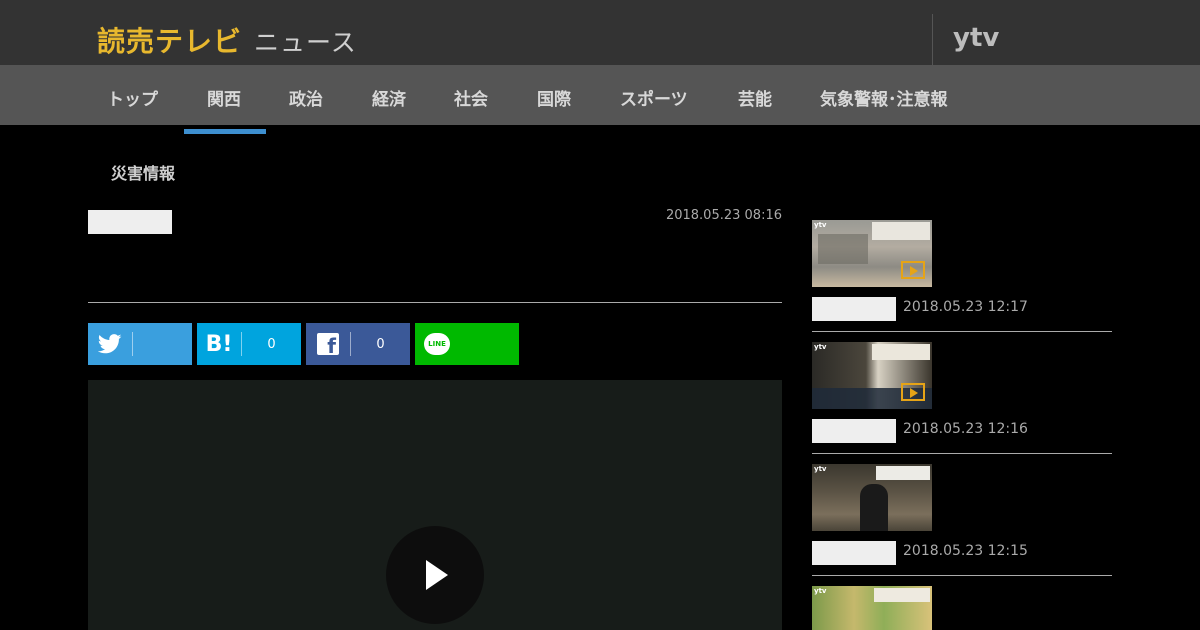  I want to click on twitter-share-button, so click(140, 344).